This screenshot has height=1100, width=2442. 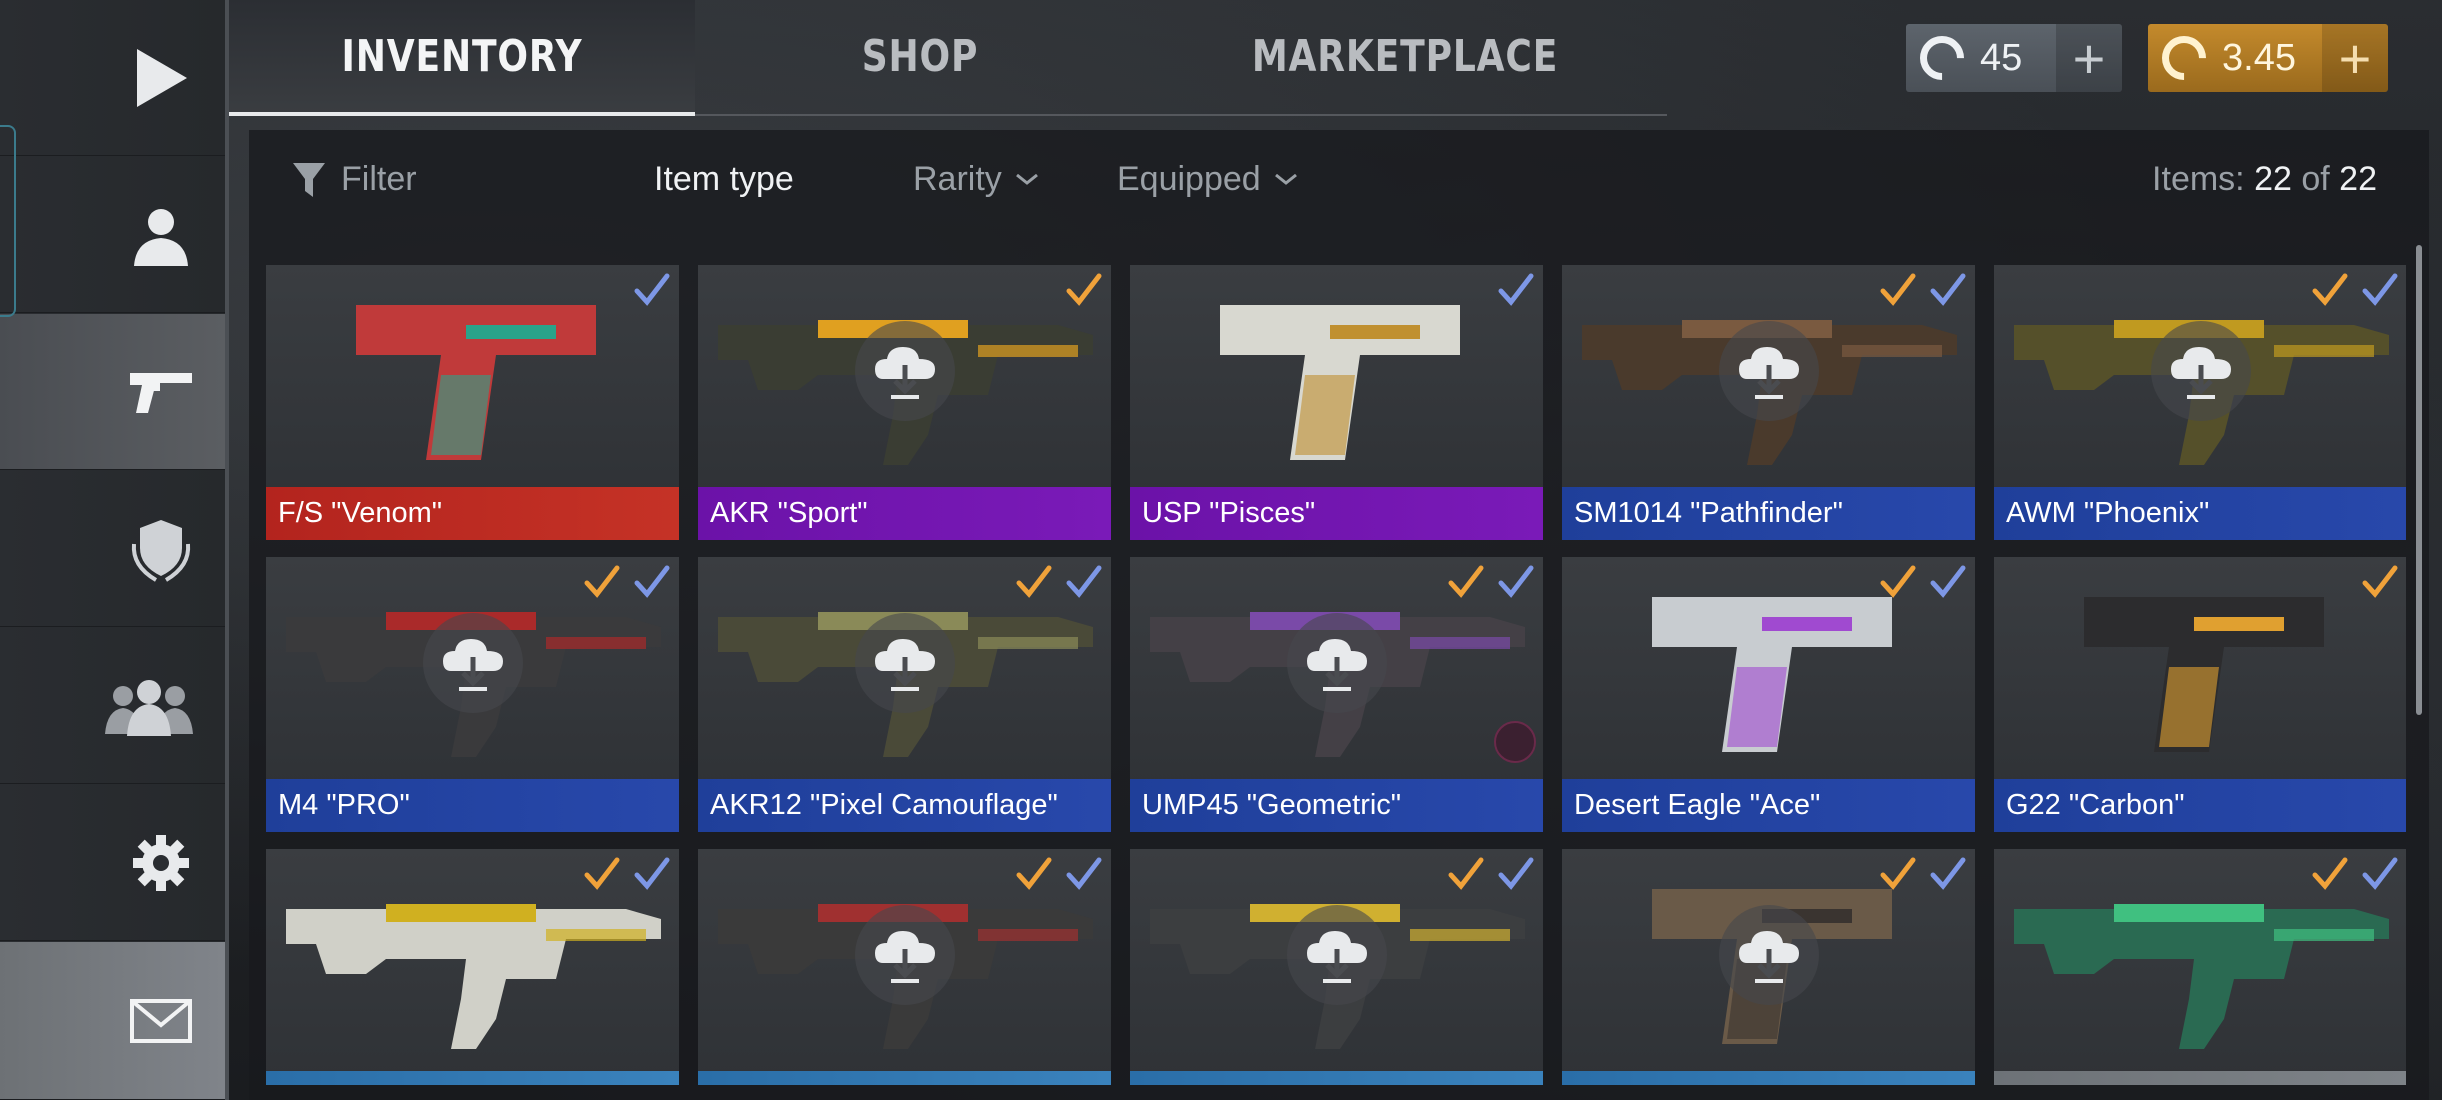 What do you see at coordinates (2184, 58) in the screenshot?
I see `gold-icon` at bounding box center [2184, 58].